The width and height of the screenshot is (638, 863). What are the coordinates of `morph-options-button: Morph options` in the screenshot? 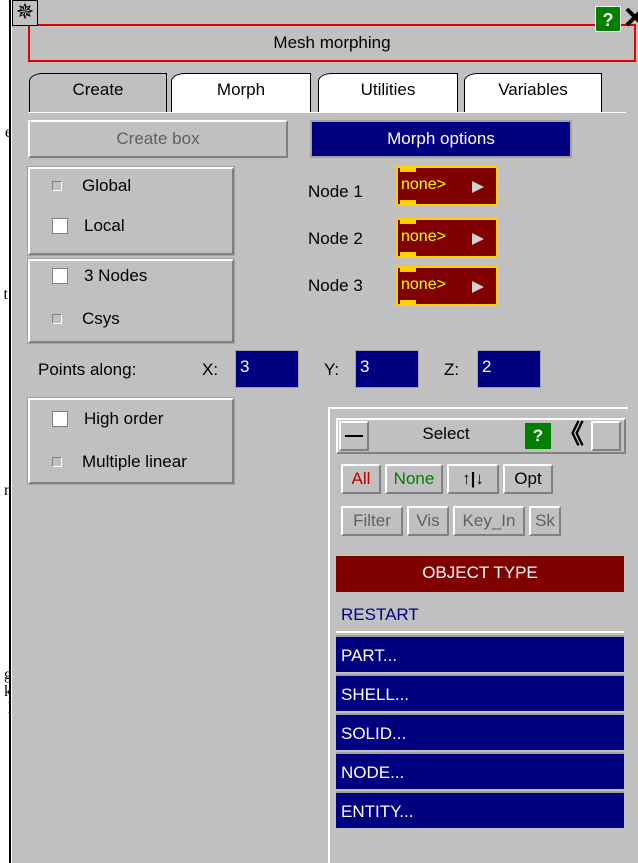 It's located at (441, 139).